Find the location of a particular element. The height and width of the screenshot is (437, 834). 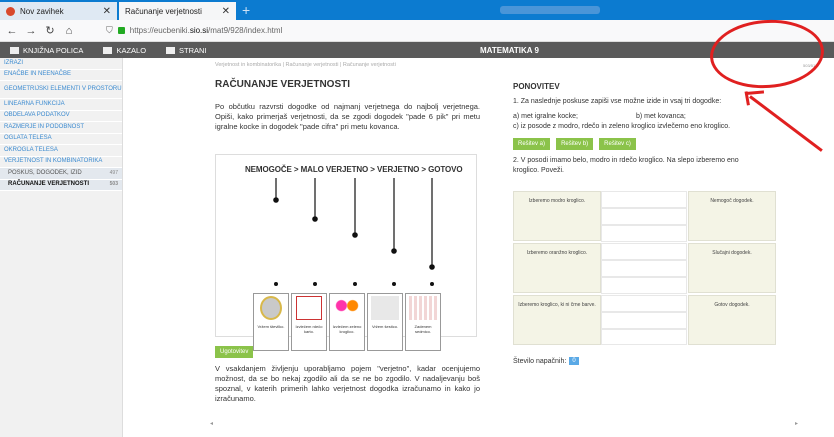

card-caption: Vržem šestico. is located at coordinates (385, 326).